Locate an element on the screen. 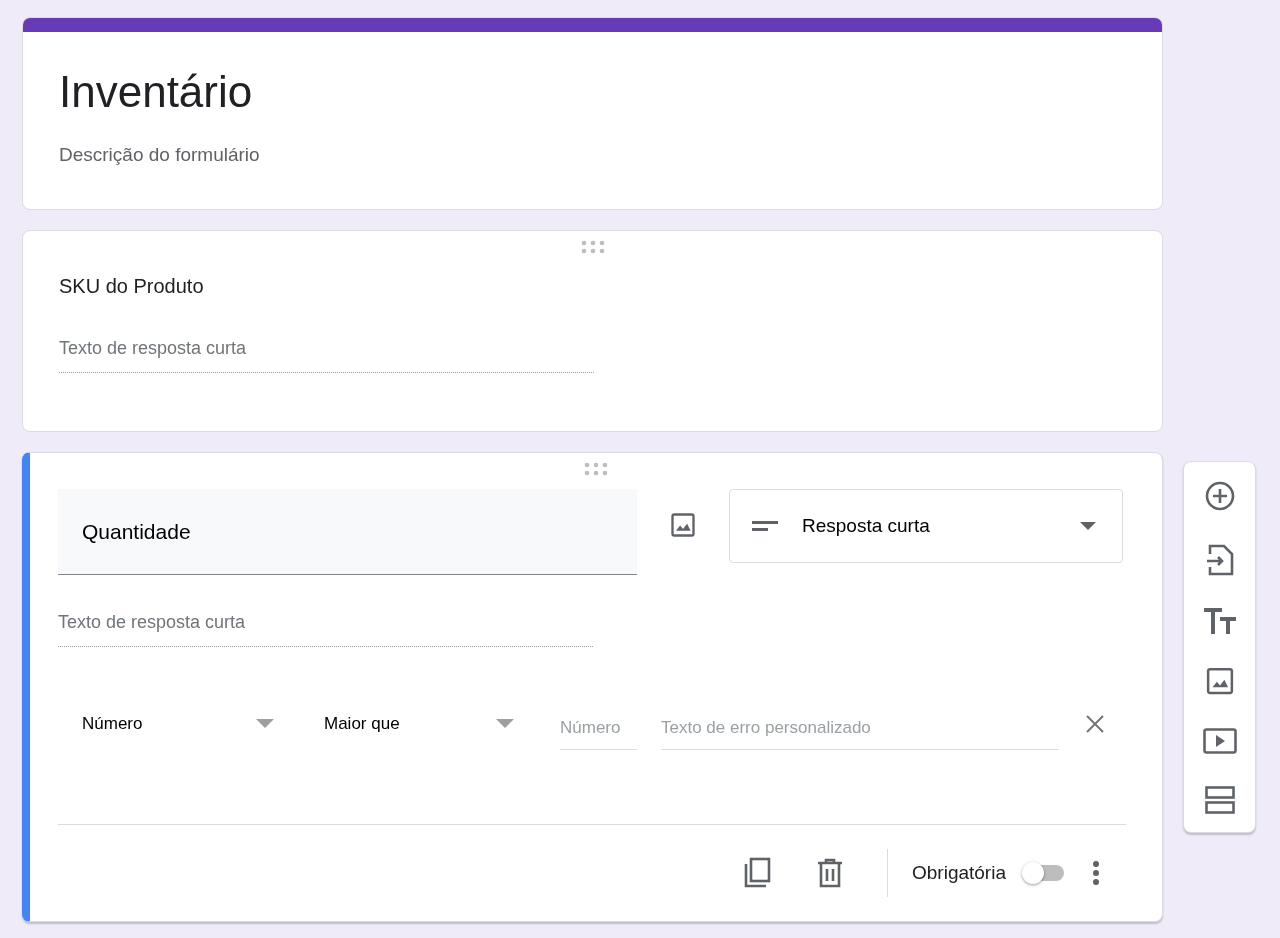 This screenshot has height=938, width=1280. error-text-field: Texto de erro personalizado is located at coordinates (860, 732).